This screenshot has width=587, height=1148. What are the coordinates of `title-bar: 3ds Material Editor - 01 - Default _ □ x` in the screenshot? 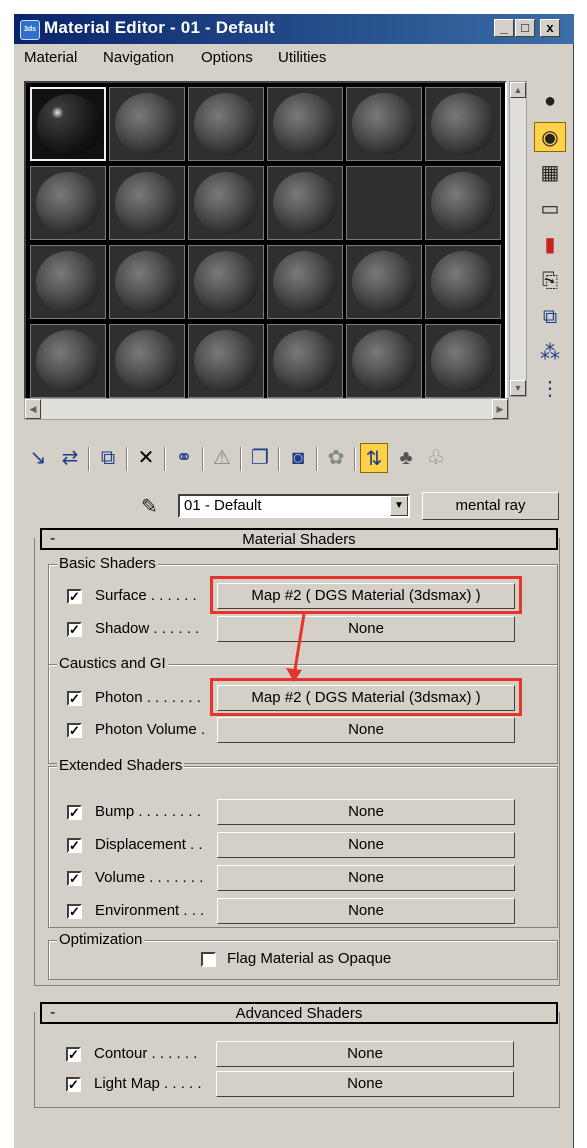 It's located at (294, 29).